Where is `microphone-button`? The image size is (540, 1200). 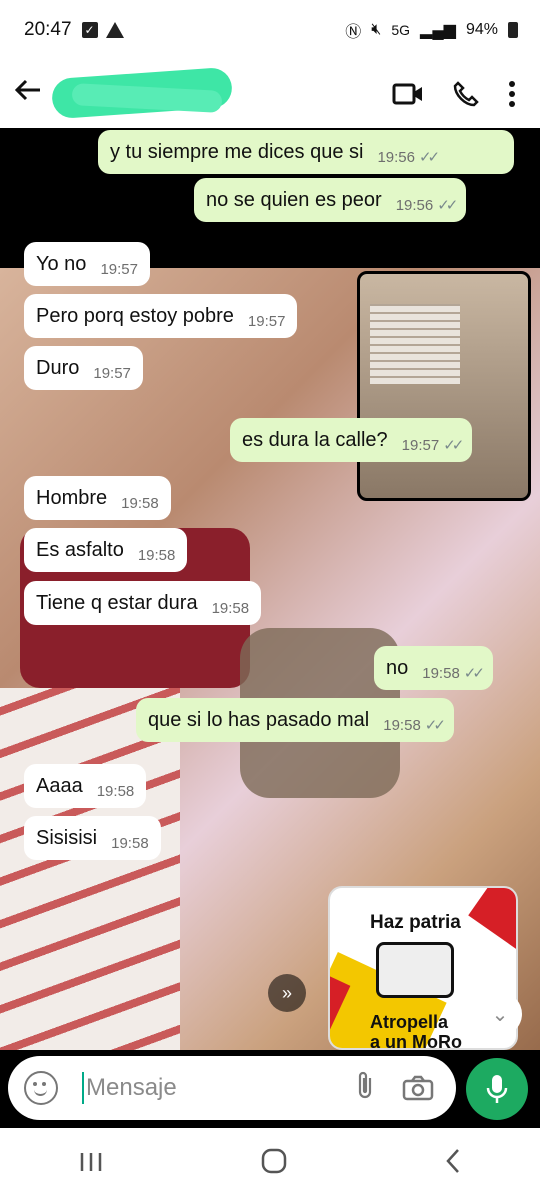 microphone-button is located at coordinates (497, 1089).